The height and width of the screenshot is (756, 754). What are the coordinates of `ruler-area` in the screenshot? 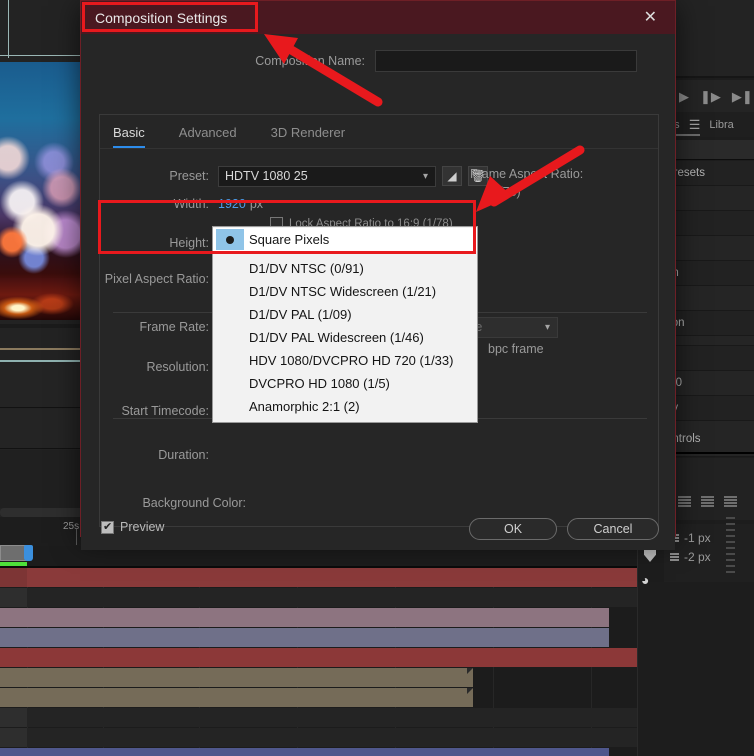 It's located at (43, 31).